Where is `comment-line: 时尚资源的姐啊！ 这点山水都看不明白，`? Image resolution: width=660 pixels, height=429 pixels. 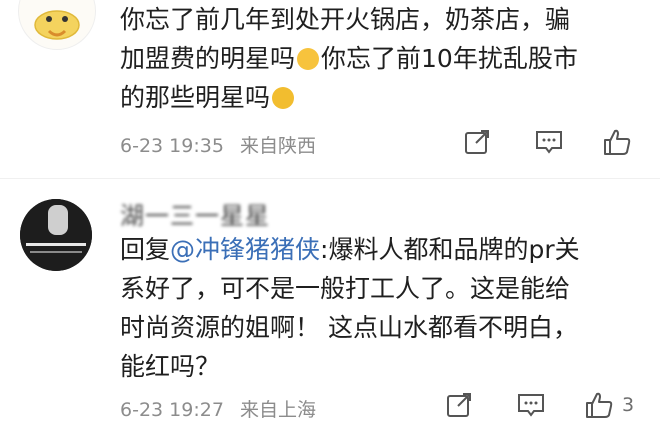 comment-line: 时尚资源的姐啊！ 这点山水都看不明白， is located at coordinates (349, 327).